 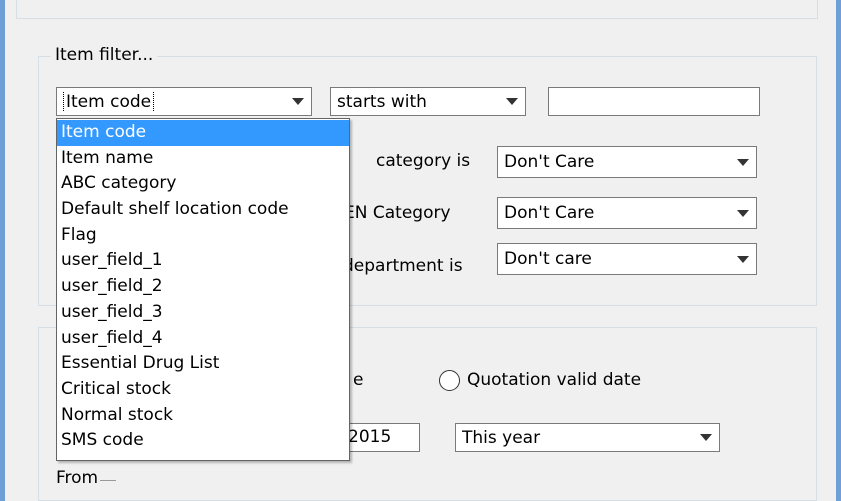 I want to click on from-label: From, so click(x=78, y=478).